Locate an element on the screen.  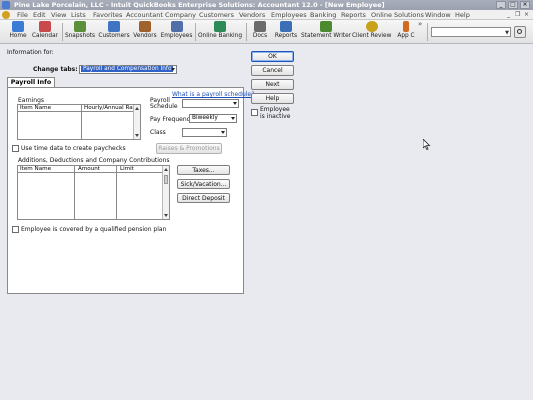
toolbar-online-banking: Online Banking is located at coordinates (220, 32).